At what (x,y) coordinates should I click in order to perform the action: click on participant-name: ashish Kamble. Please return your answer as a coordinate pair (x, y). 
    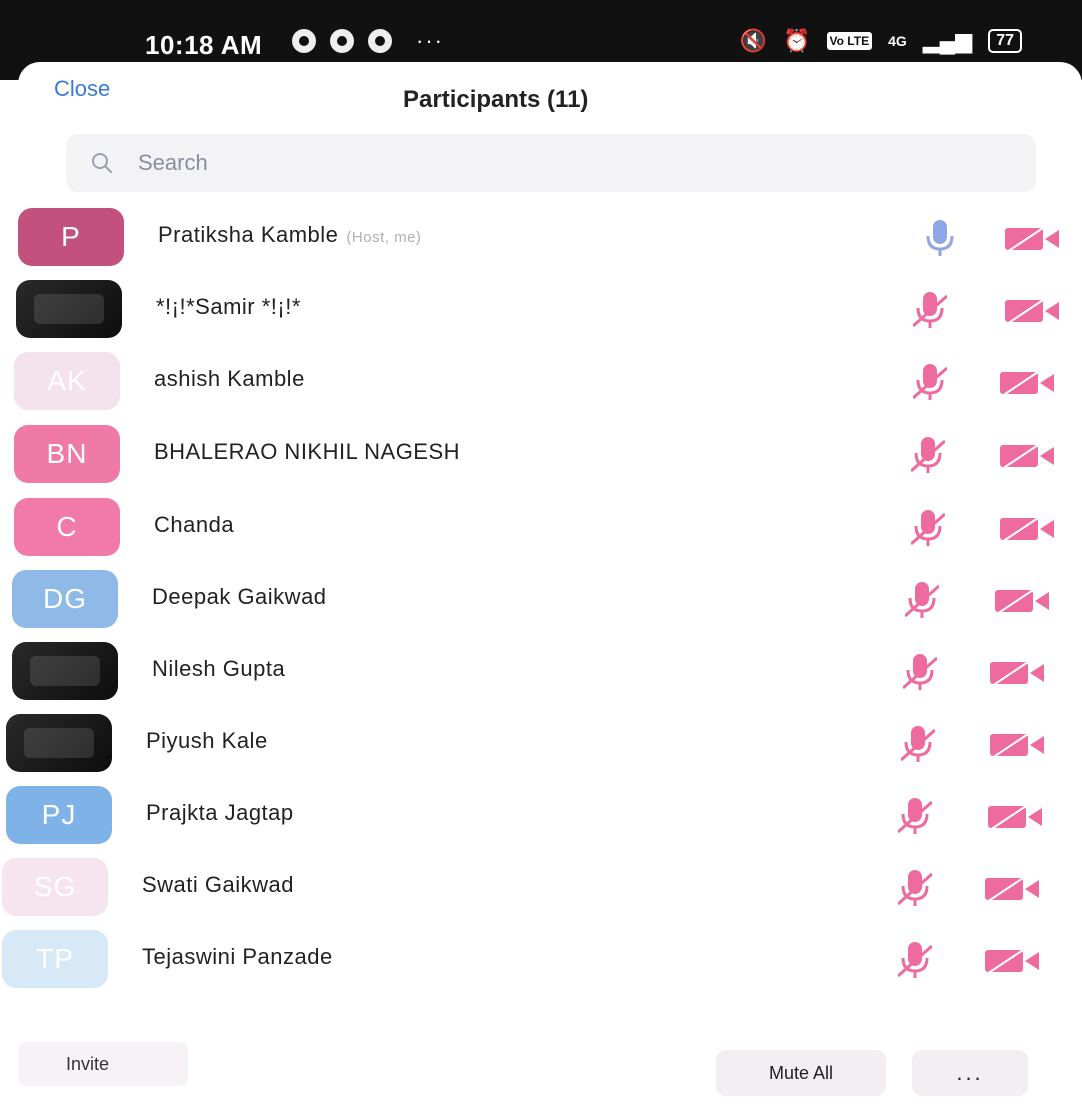
    Looking at the image, I should click on (229, 379).